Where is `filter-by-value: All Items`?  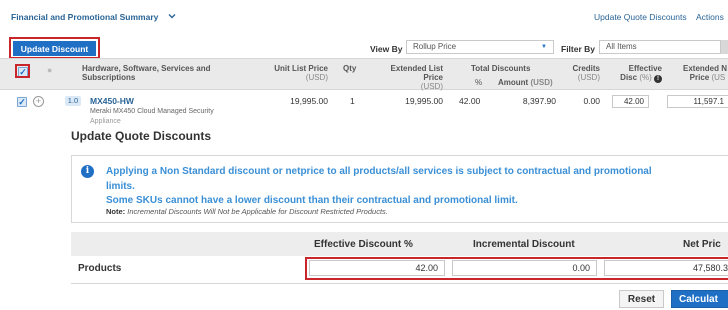 filter-by-value: All Items is located at coordinates (621, 46).